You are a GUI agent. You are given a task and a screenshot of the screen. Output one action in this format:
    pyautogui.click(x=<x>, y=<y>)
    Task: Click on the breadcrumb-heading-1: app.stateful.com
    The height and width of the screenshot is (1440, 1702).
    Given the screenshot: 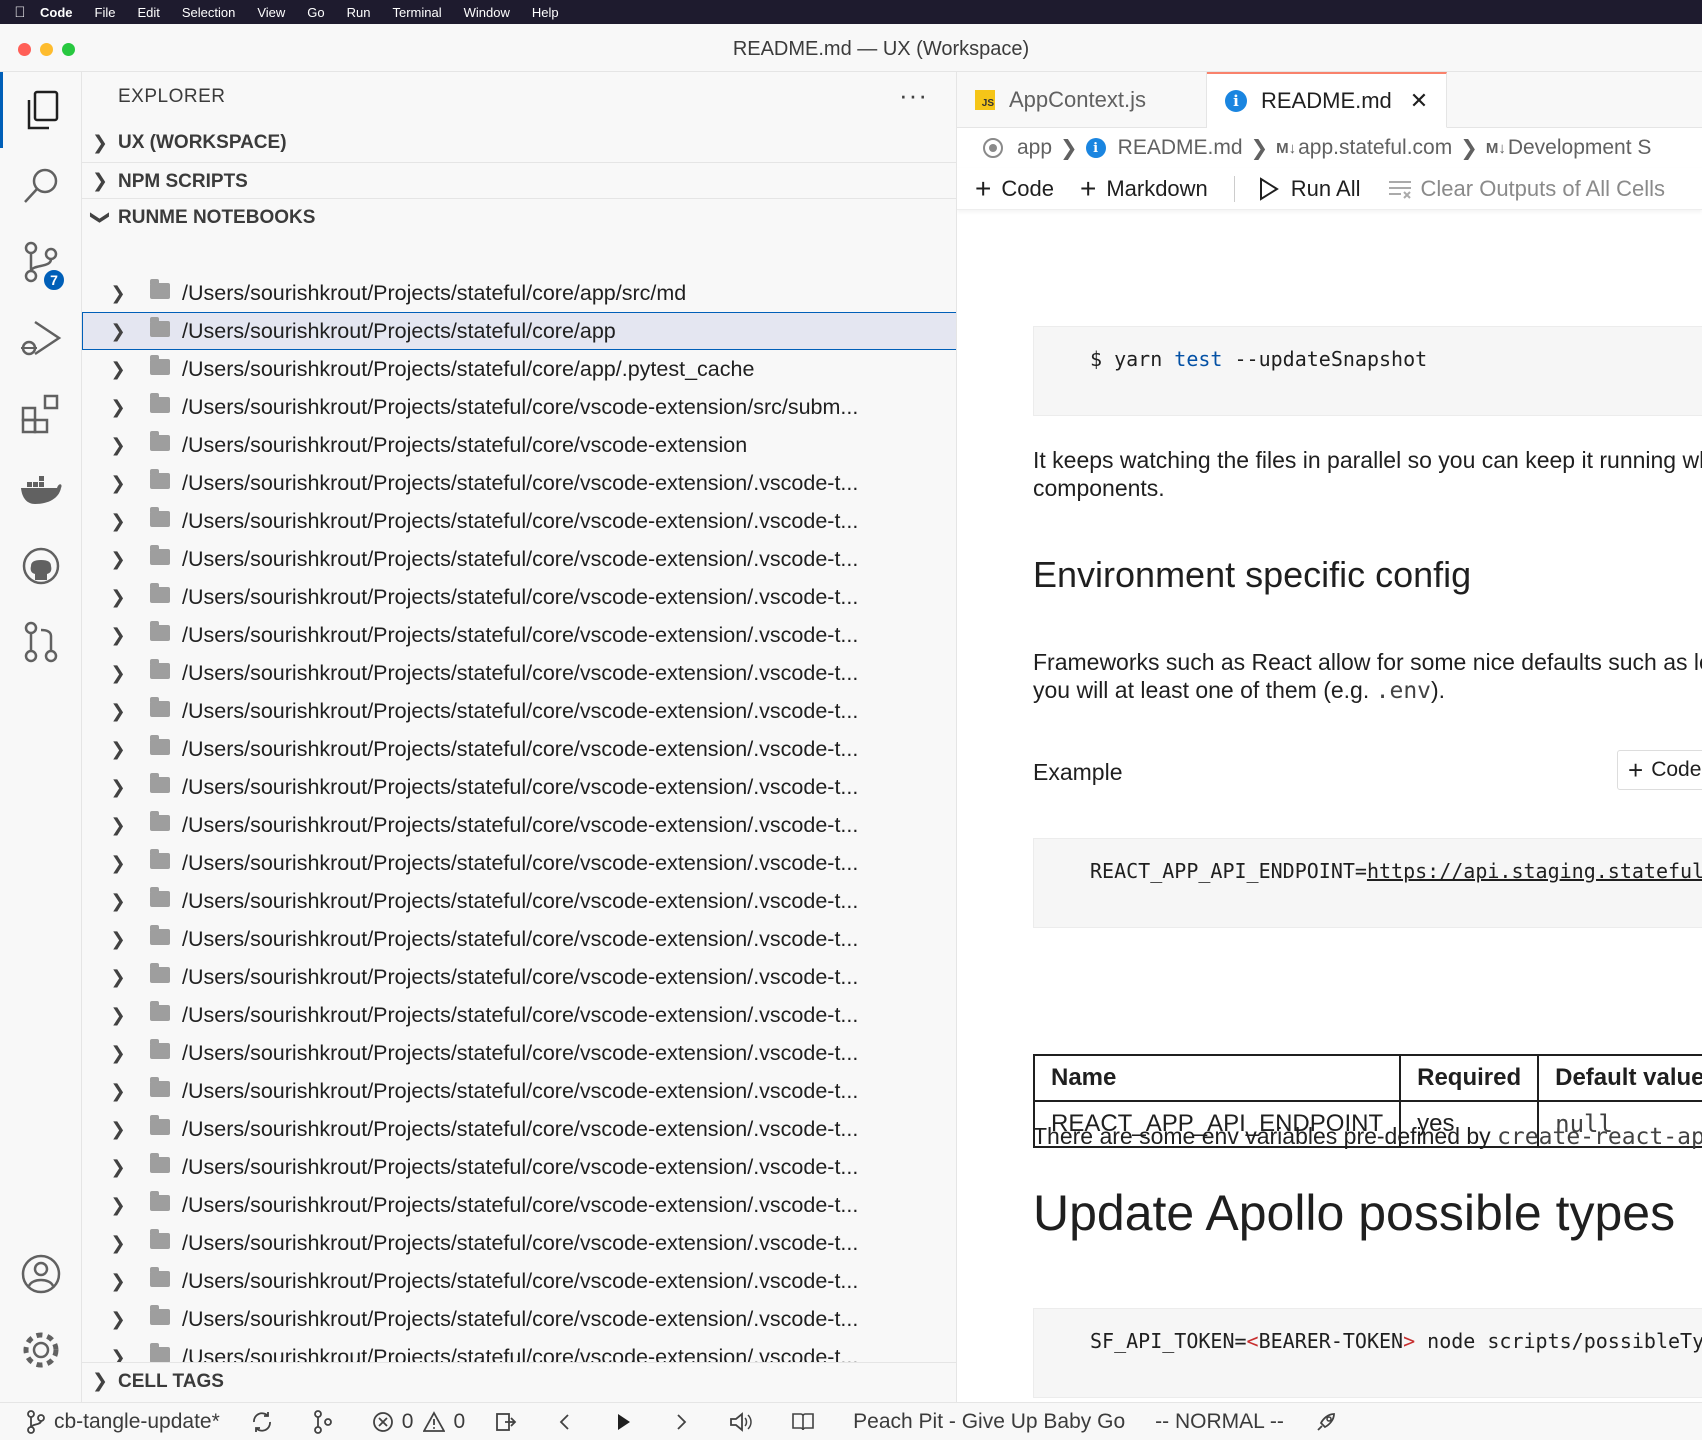 What is the action you would take?
    pyautogui.click(x=1375, y=148)
    